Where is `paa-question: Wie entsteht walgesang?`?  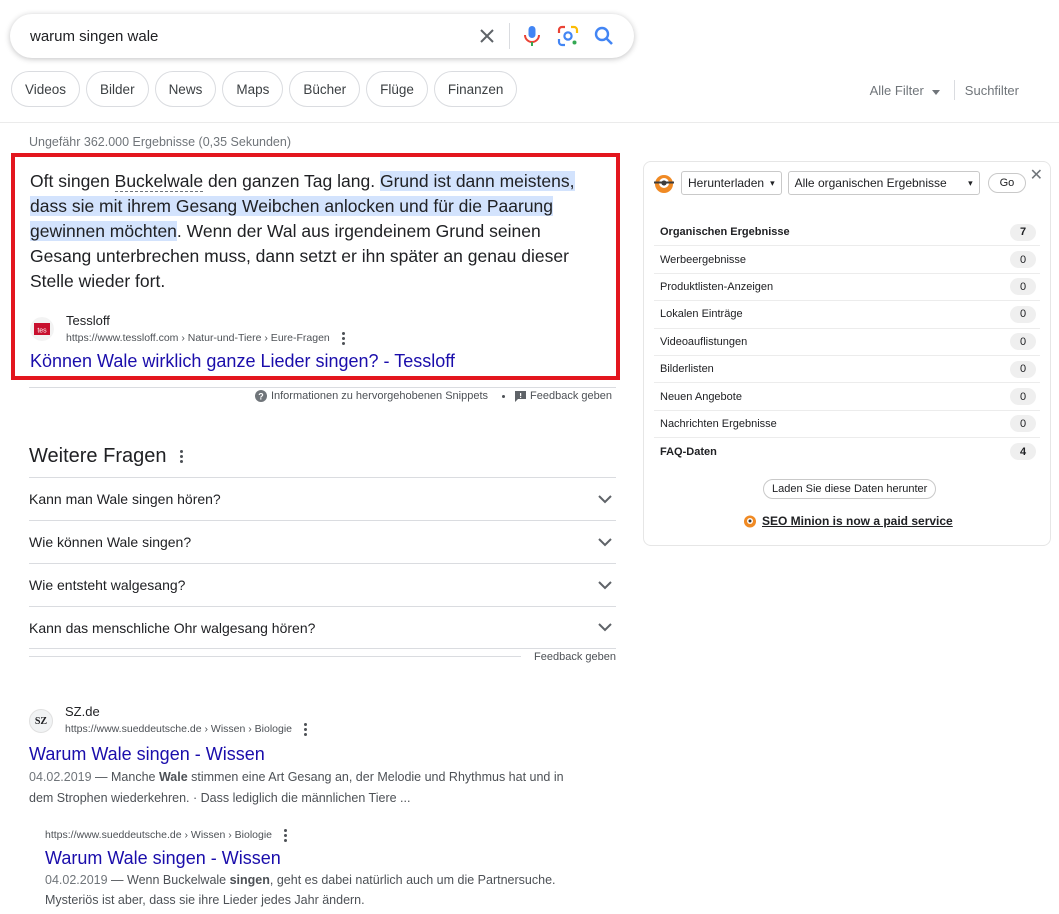
paa-question: Wie entsteht walgesang? is located at coordinates (322, 584).